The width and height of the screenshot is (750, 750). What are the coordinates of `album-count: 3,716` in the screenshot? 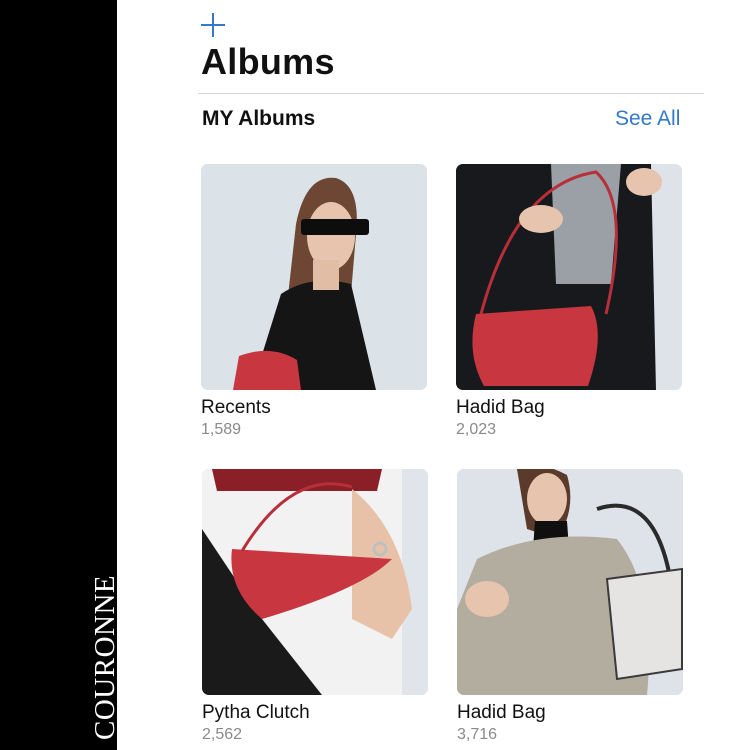 It's located at (477, 734).